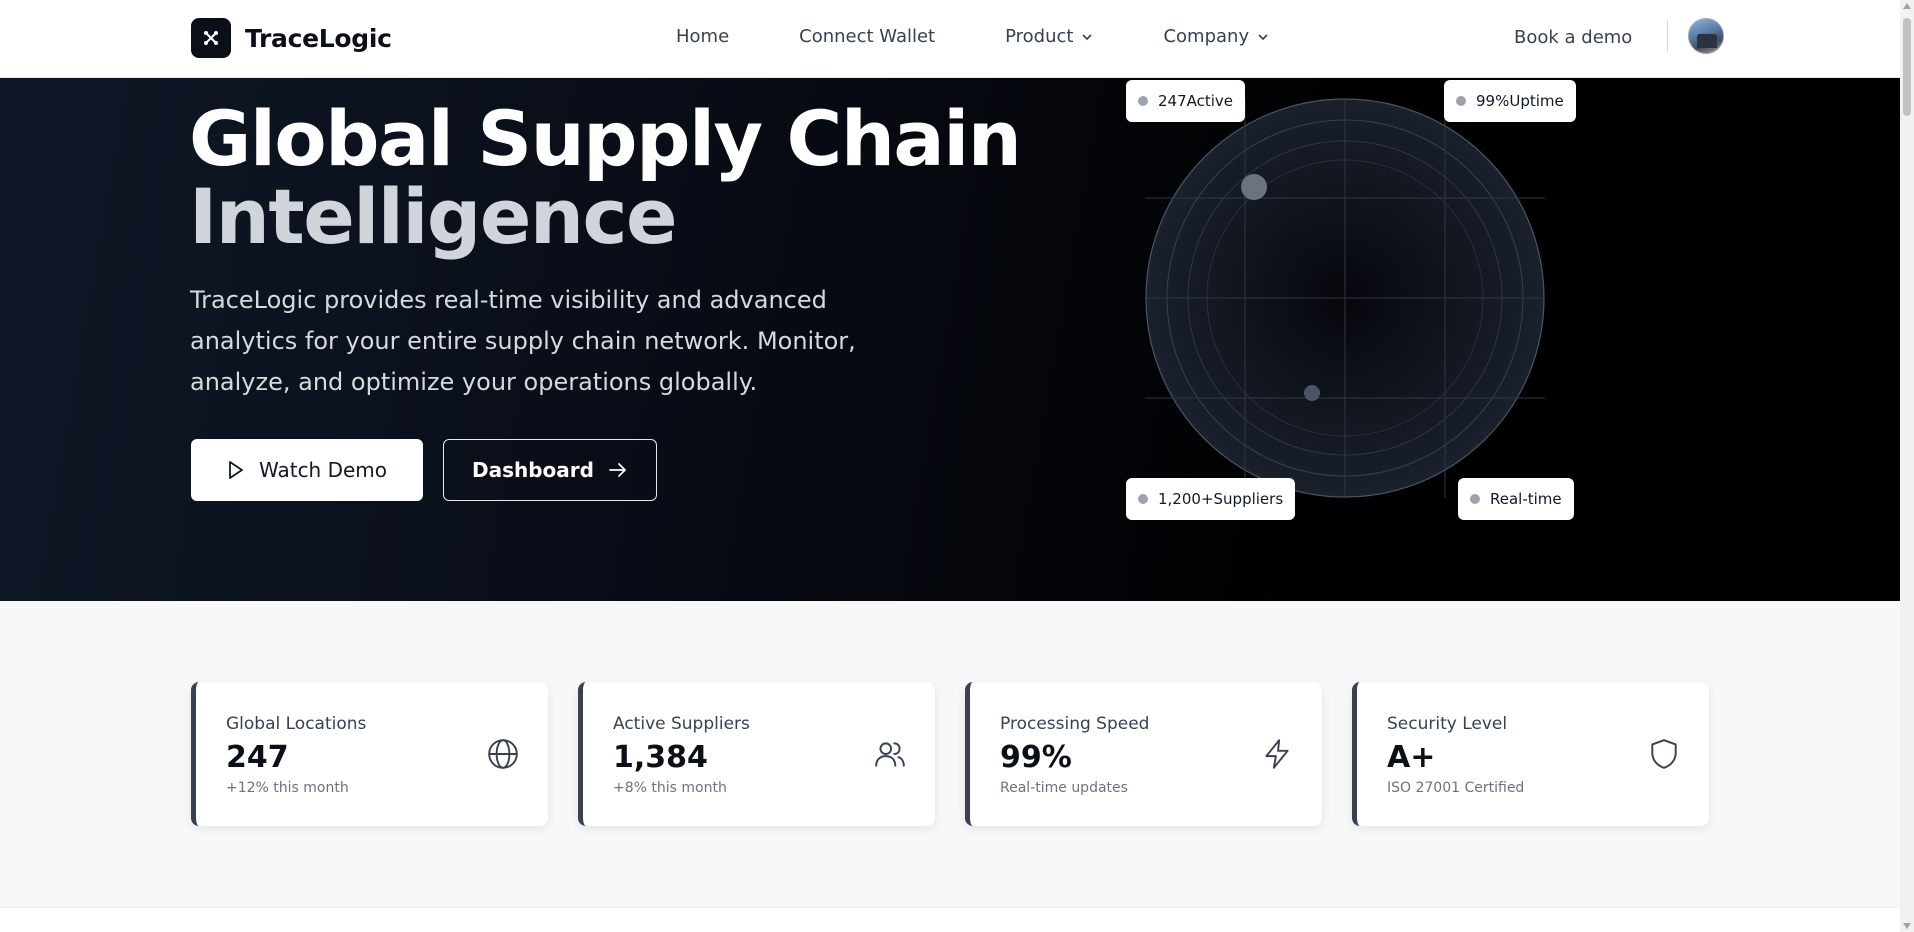 This screenshot has width=1914, height=932. I want to click on badge-value: 99%, so click(1493, 101).